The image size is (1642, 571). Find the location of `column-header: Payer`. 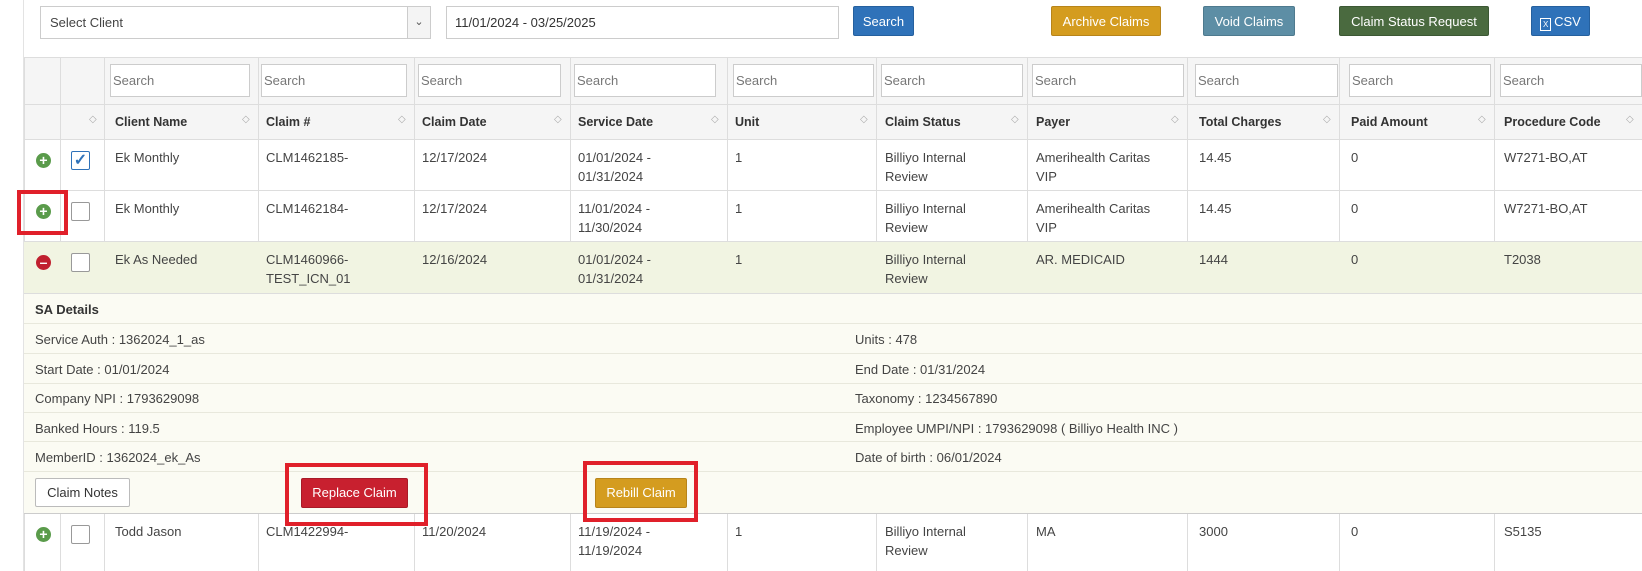

column-header: Payer is located at coordinates (1053, 122).